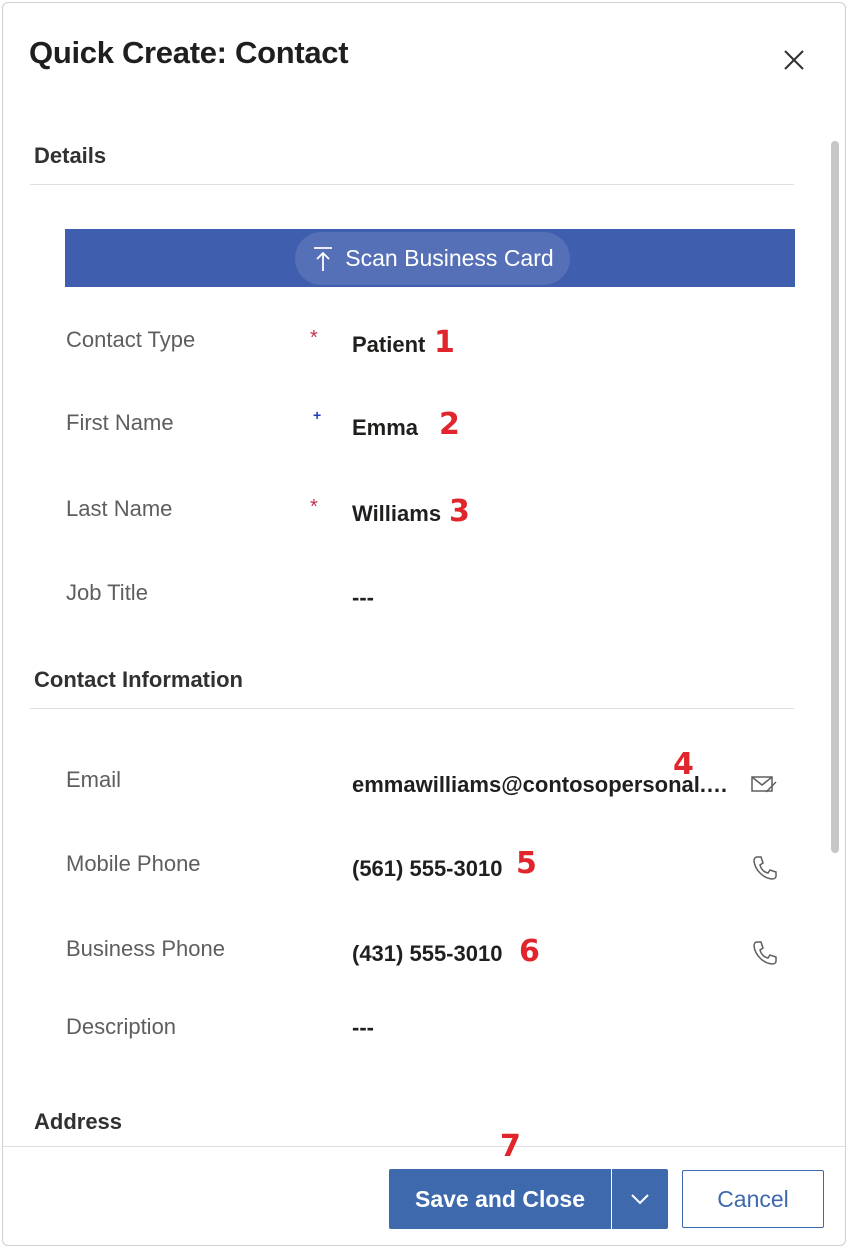 This screenshot has height=1250, width=850. I want to click on chevron-down-icon, so click(640, 1199).